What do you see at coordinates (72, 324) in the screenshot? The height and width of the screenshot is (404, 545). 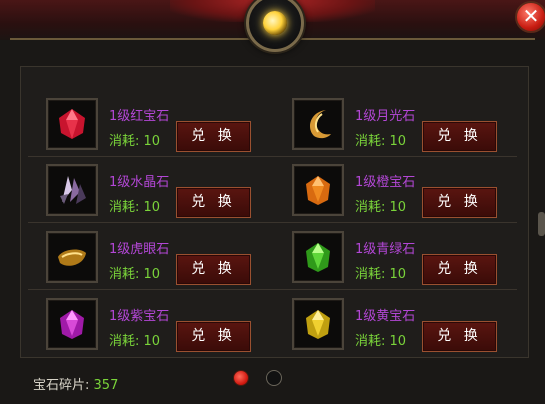 I see `purple-gem-icon` at bounding box center [72, 324].